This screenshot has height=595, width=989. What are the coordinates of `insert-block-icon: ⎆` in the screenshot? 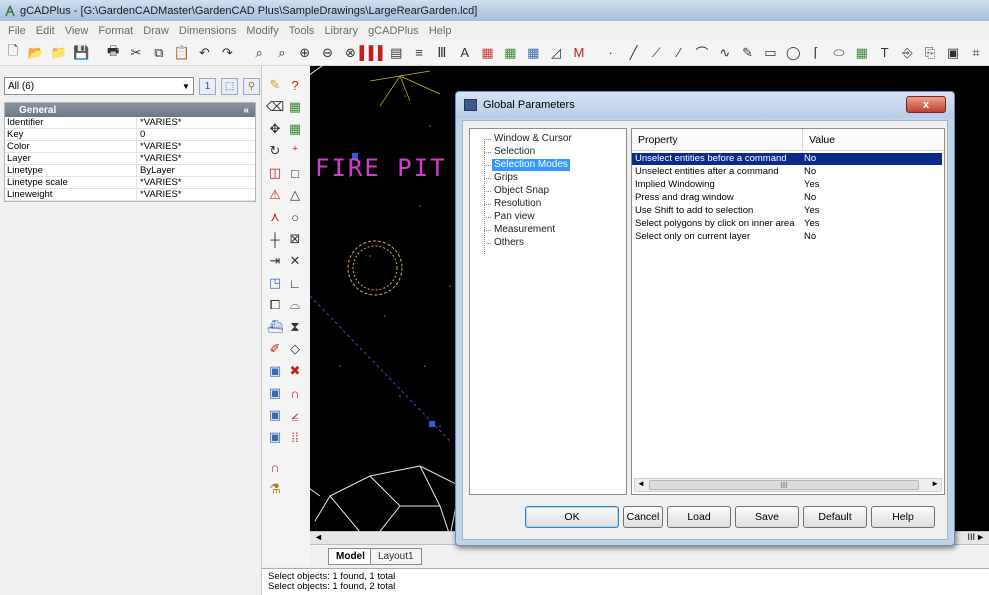 It's located at (908, 53).